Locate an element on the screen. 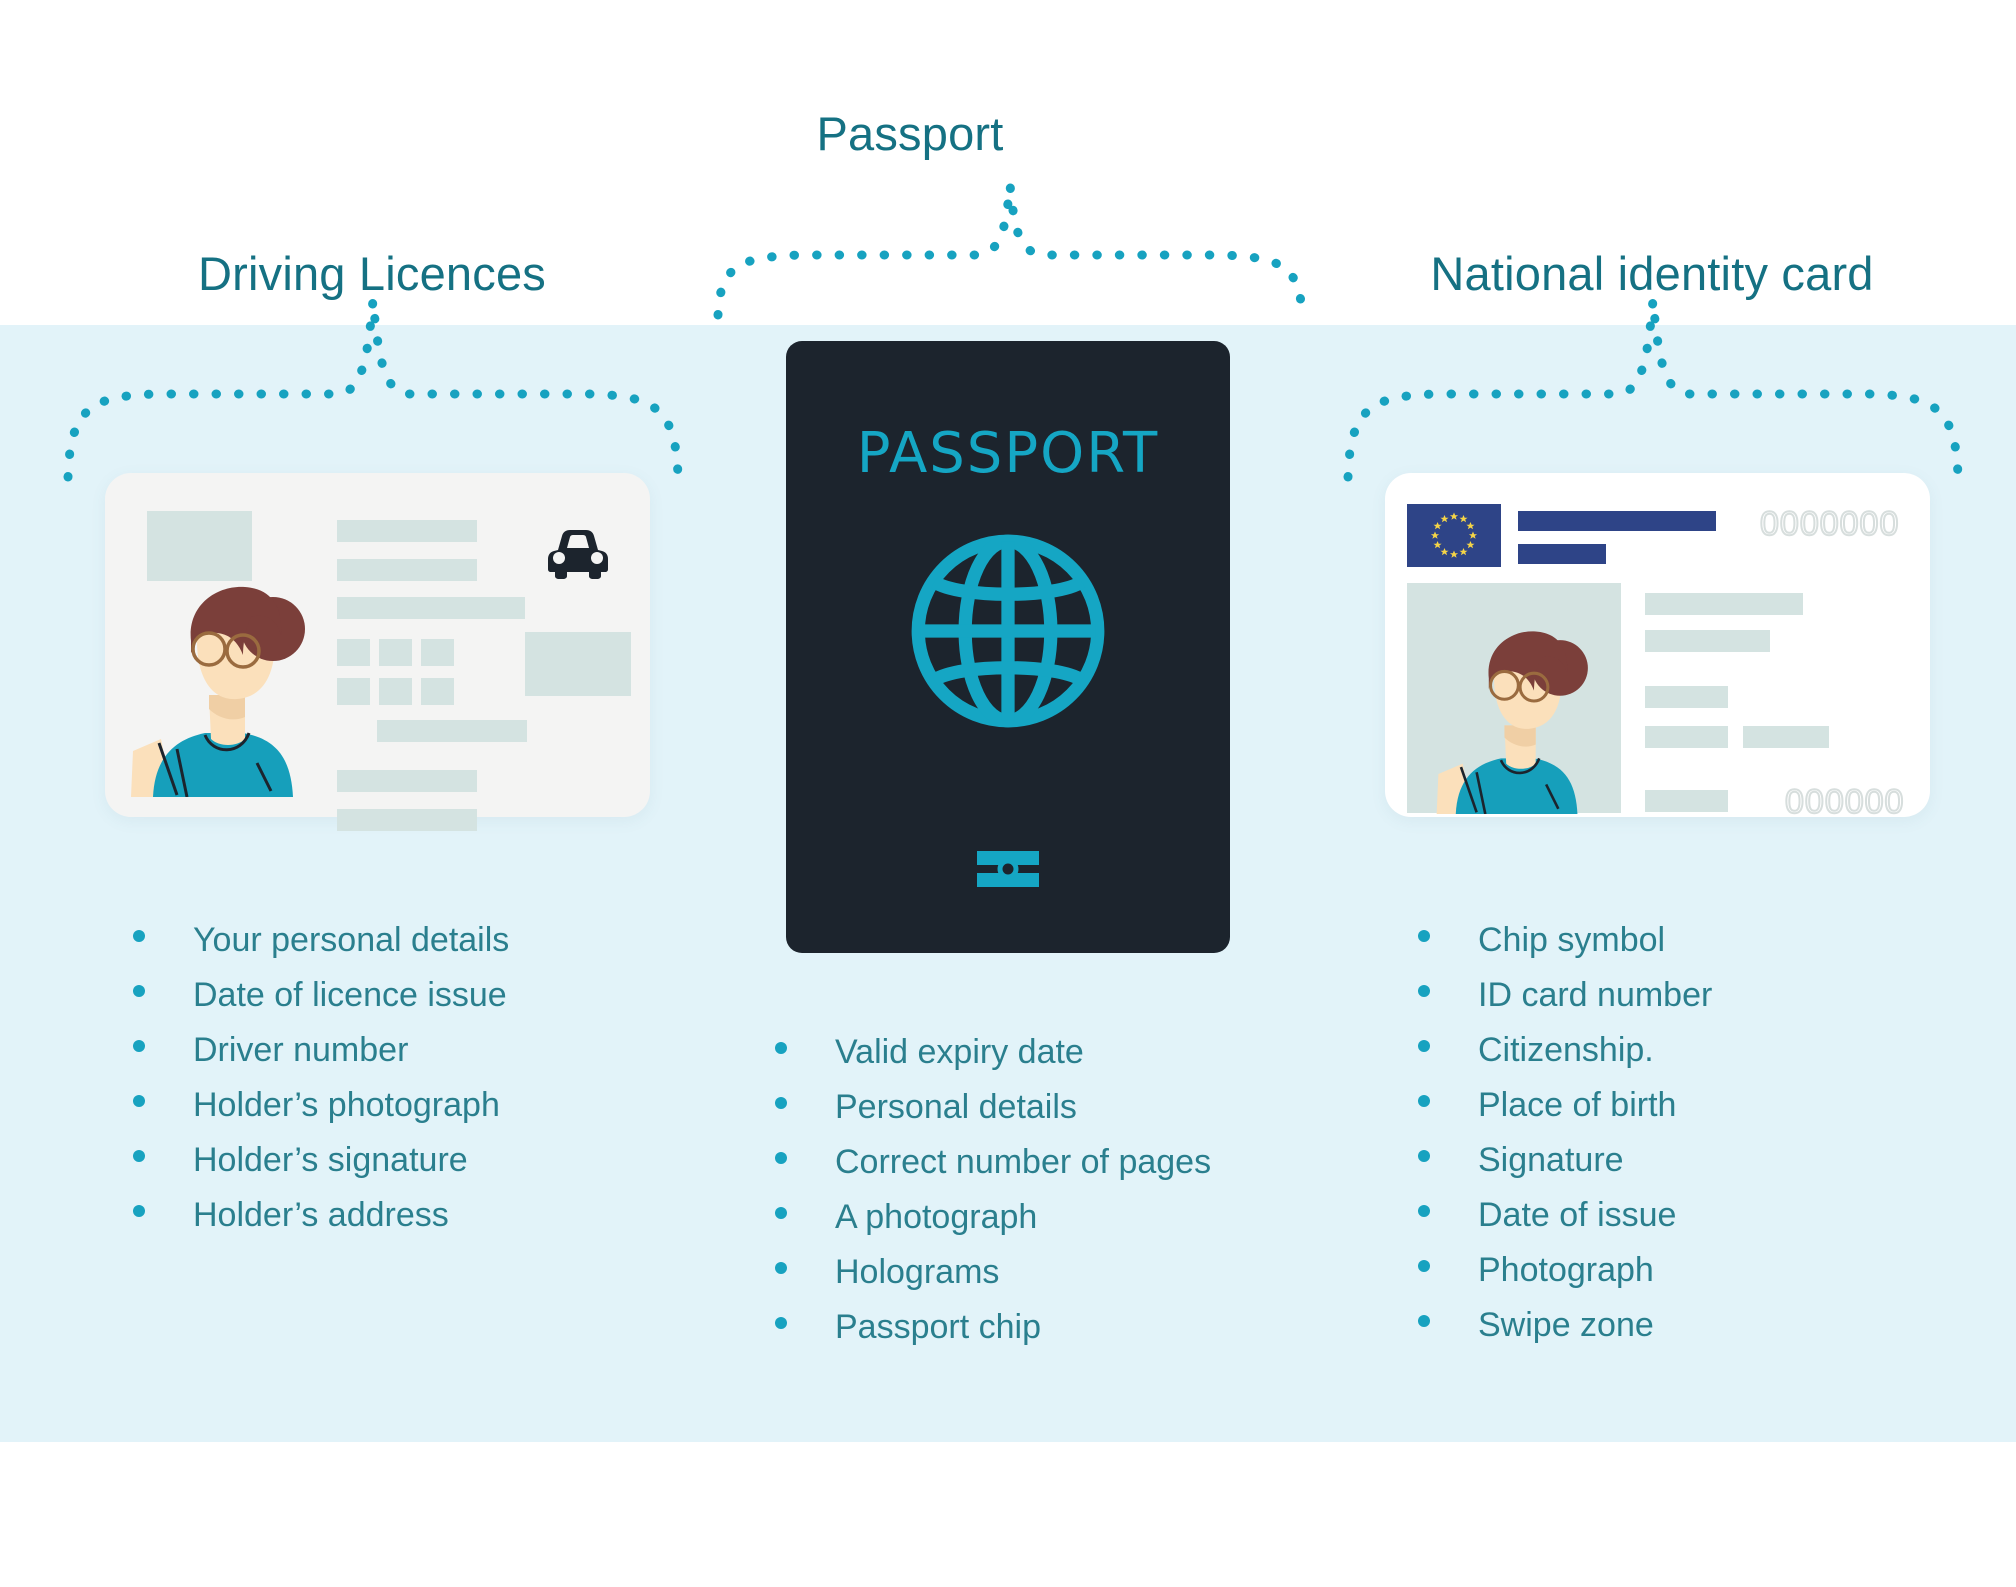 This screenshot has width=2016, height=1587. list-item-label: Swipe zone is located at coordinates (1566, 1325).